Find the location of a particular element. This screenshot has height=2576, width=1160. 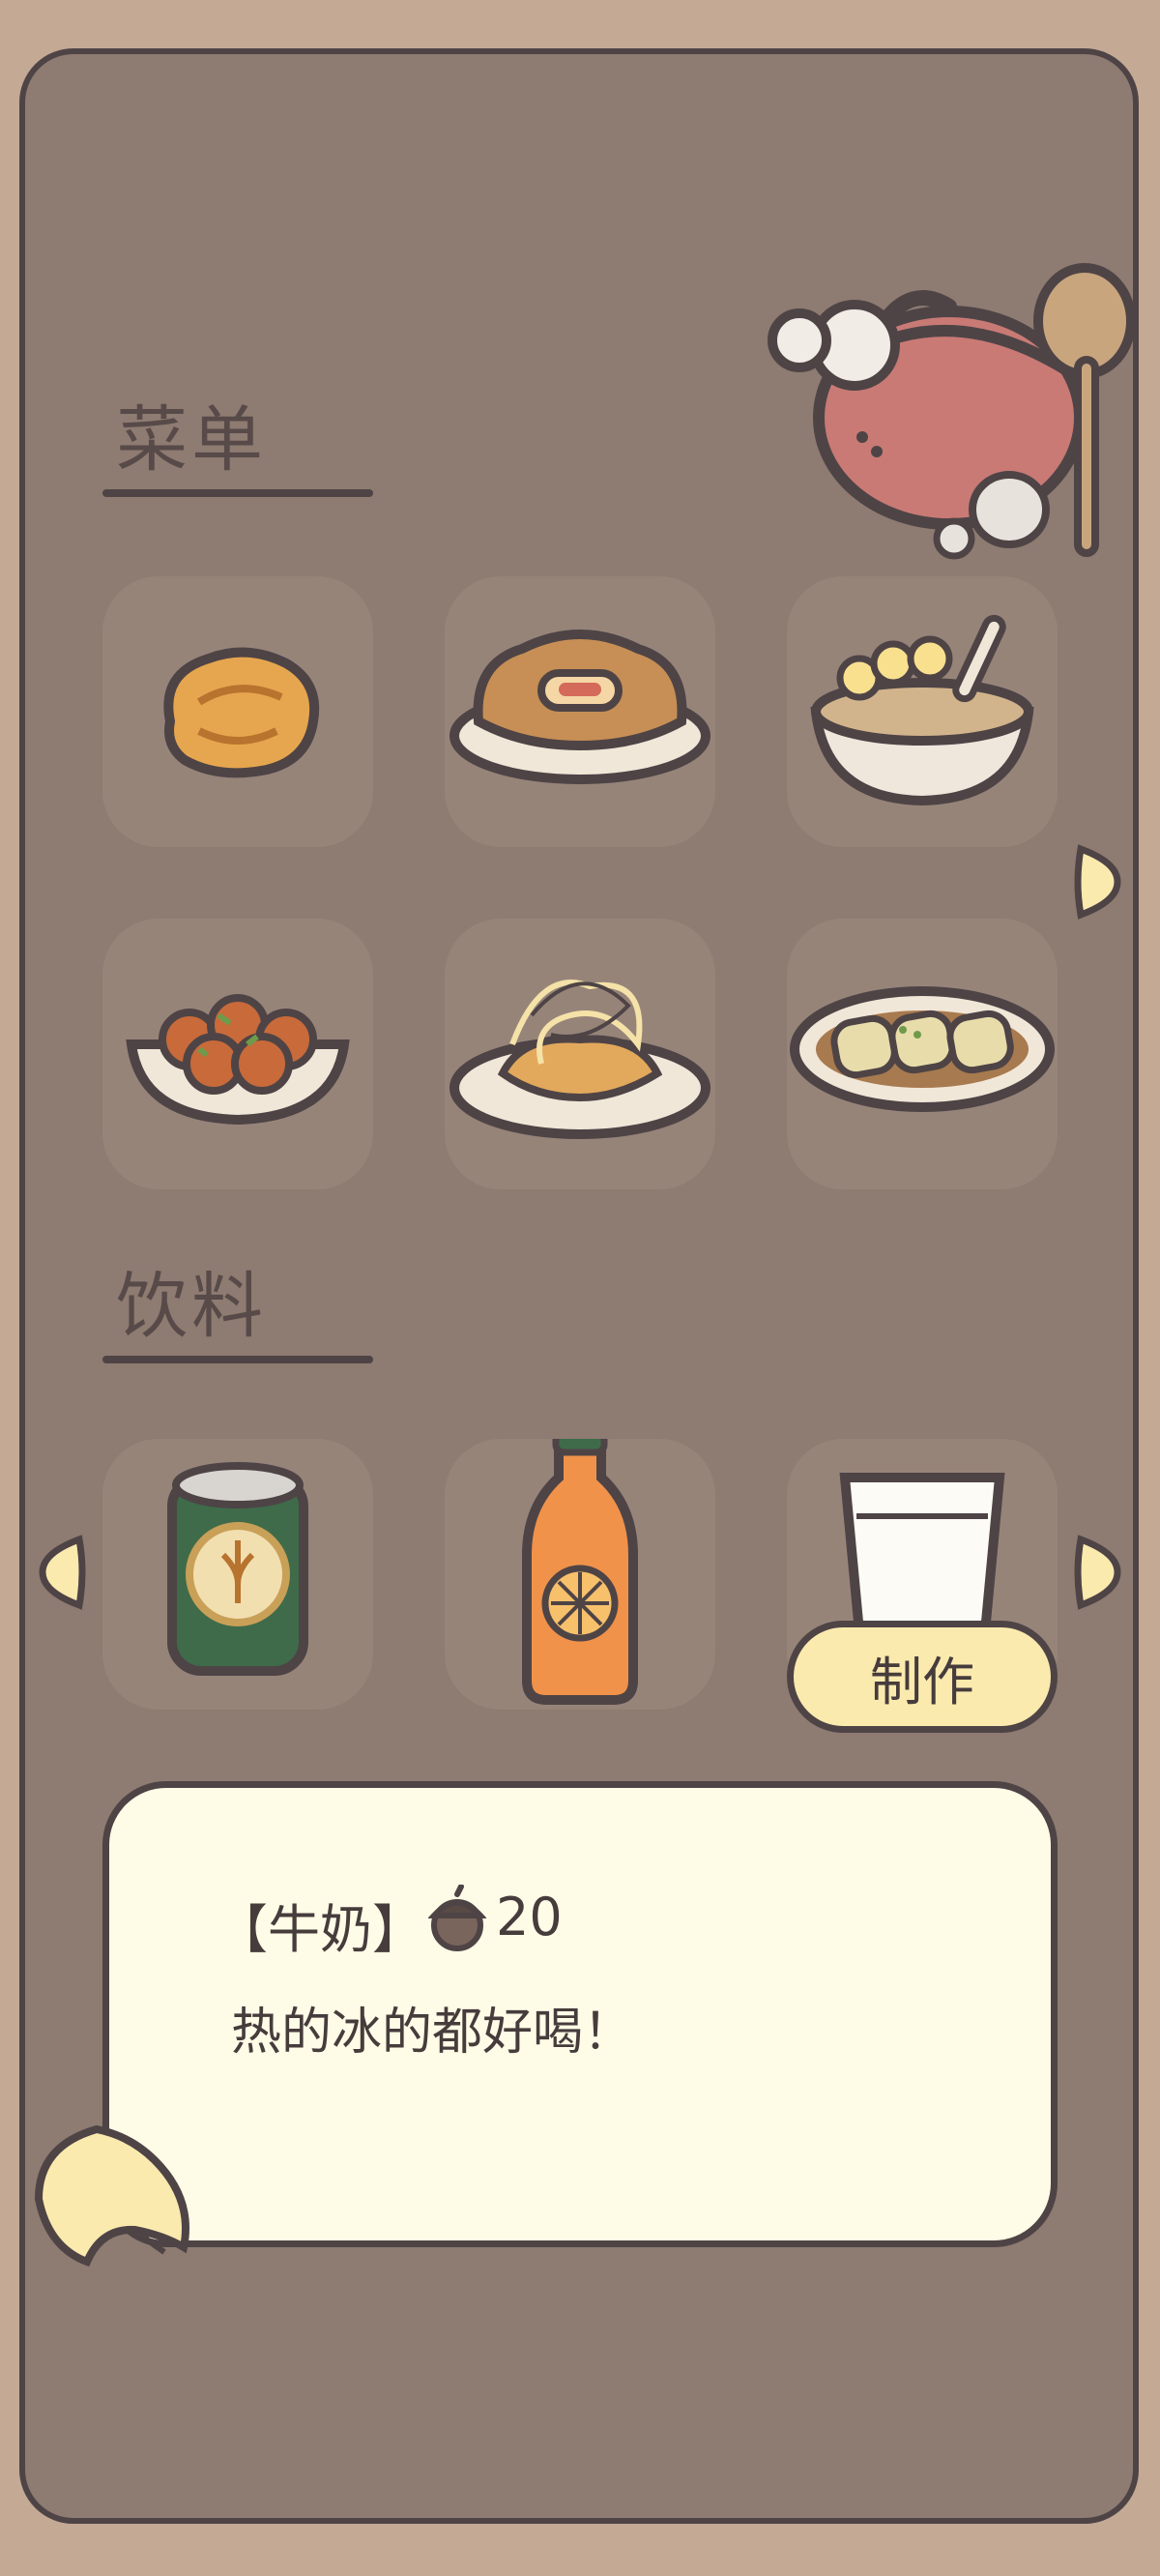

rice-rolls-plate-icon is located at coordinates (923, 1049).